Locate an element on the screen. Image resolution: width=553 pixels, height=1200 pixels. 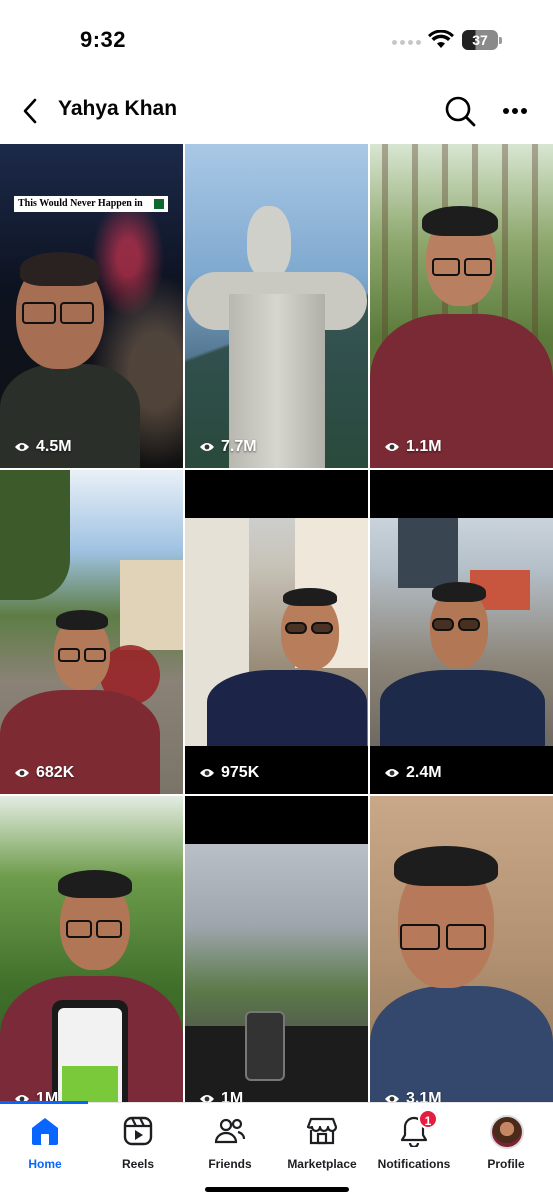
video-thumbnail: 2.4M is located at coordinates (461, 632).